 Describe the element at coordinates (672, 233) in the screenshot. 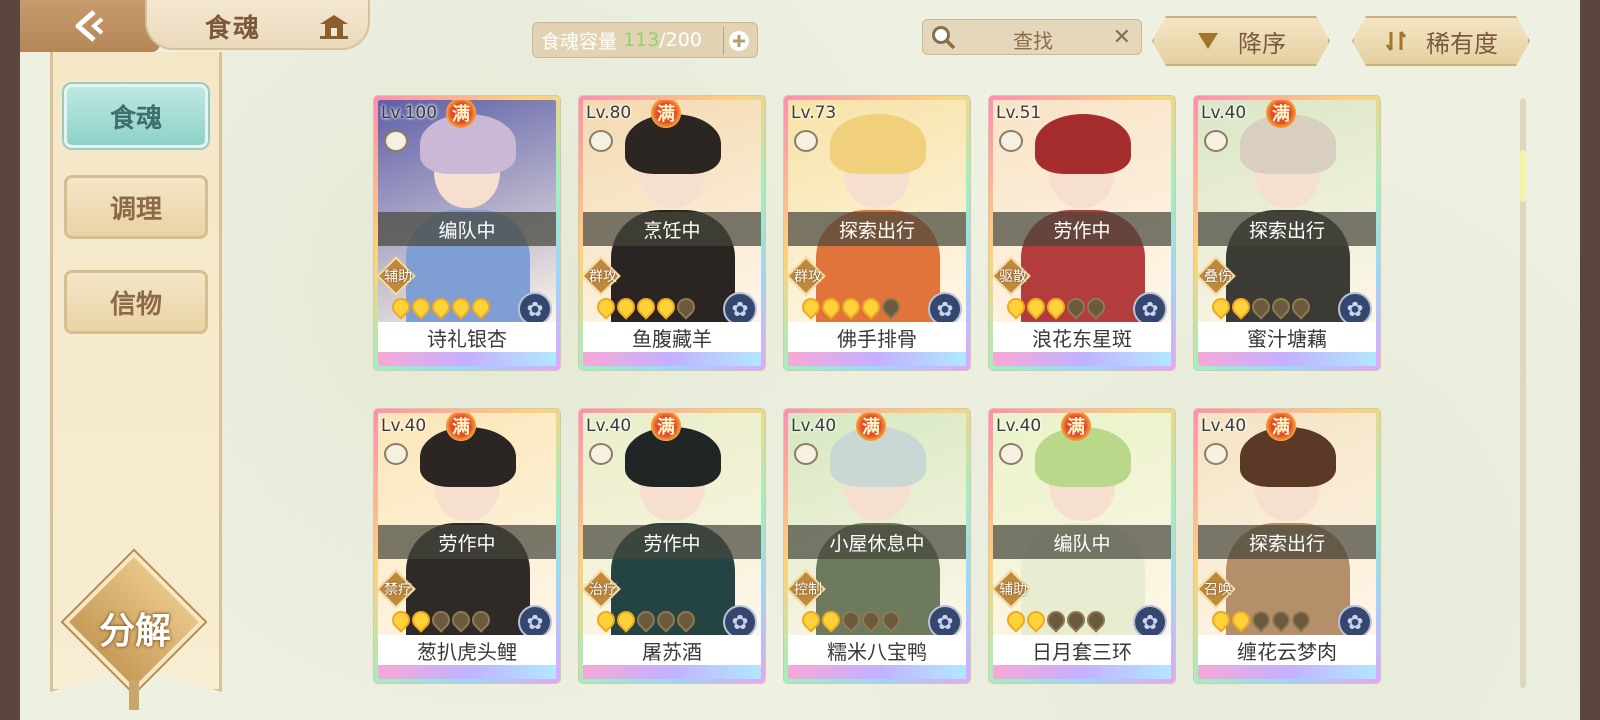

I see `food-soul-card: Lv.80 满烹饪中 群攻 ✿ 鱼腹藏羊` at that location.